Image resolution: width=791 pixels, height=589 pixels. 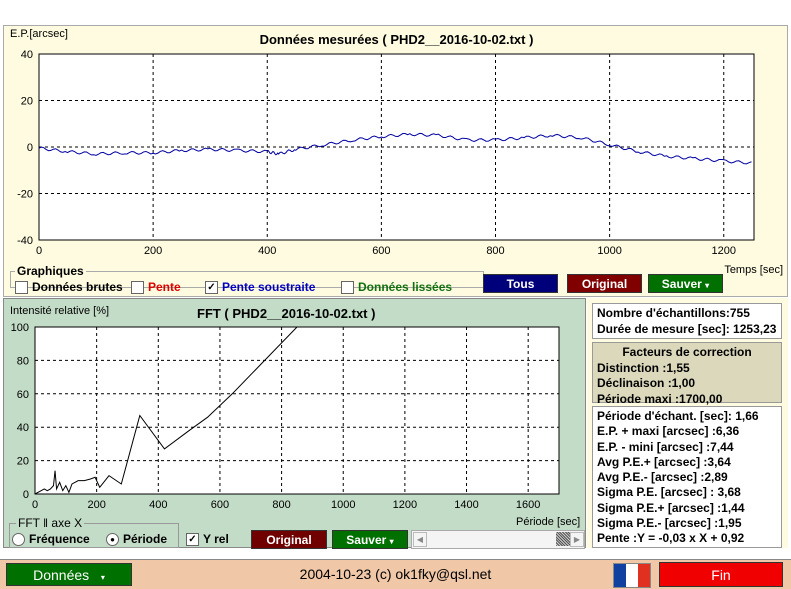 What do you see at coordinates (420, 539) in the screenshot?
I see `scroll-left-icon: ◀` at bounding box center [420, 539].